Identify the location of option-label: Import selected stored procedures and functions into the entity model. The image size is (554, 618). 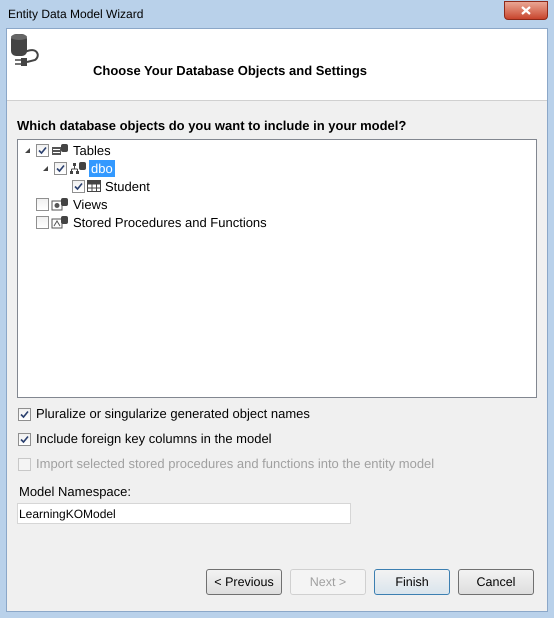
(235, 464).